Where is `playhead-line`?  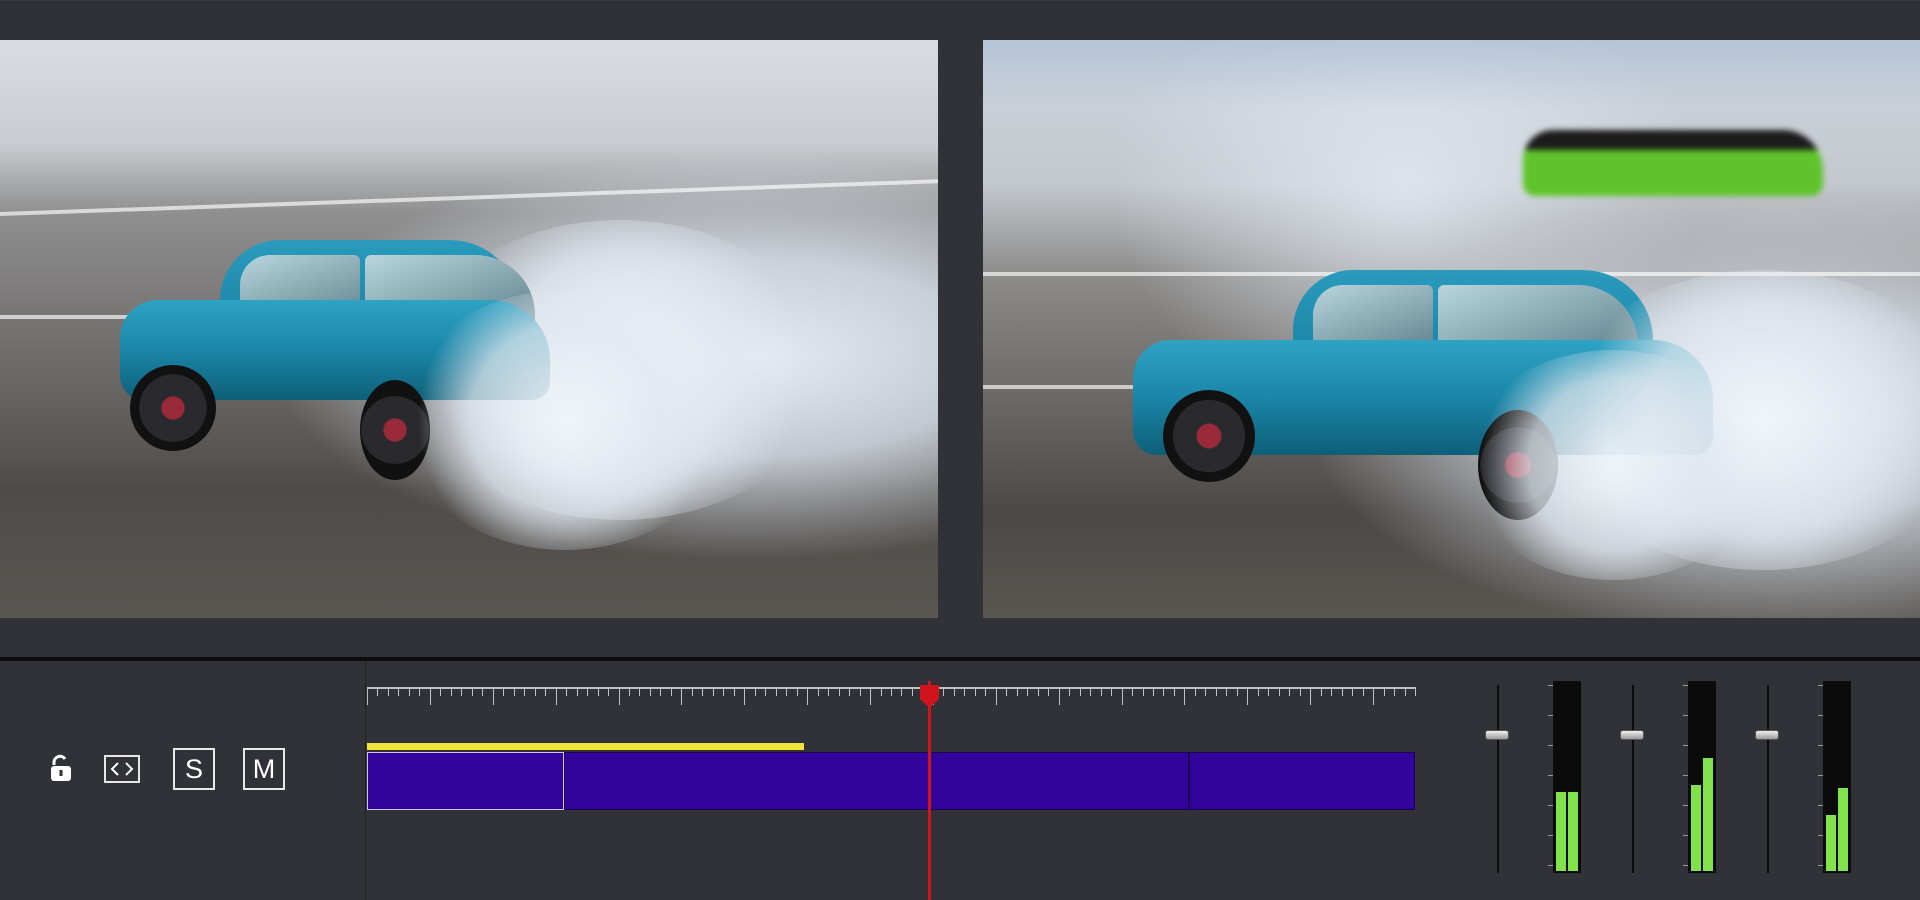 playhead-line is located at coordinates (929, 790).